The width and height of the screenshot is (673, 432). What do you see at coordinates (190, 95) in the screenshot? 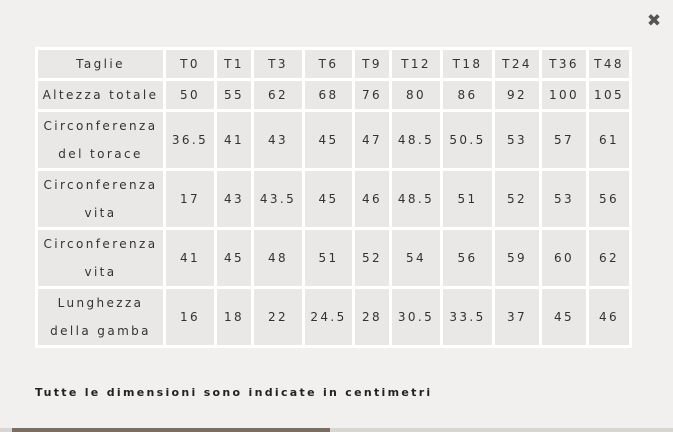
I see `measurement-cell: 50` at bounding box center [190, 95].